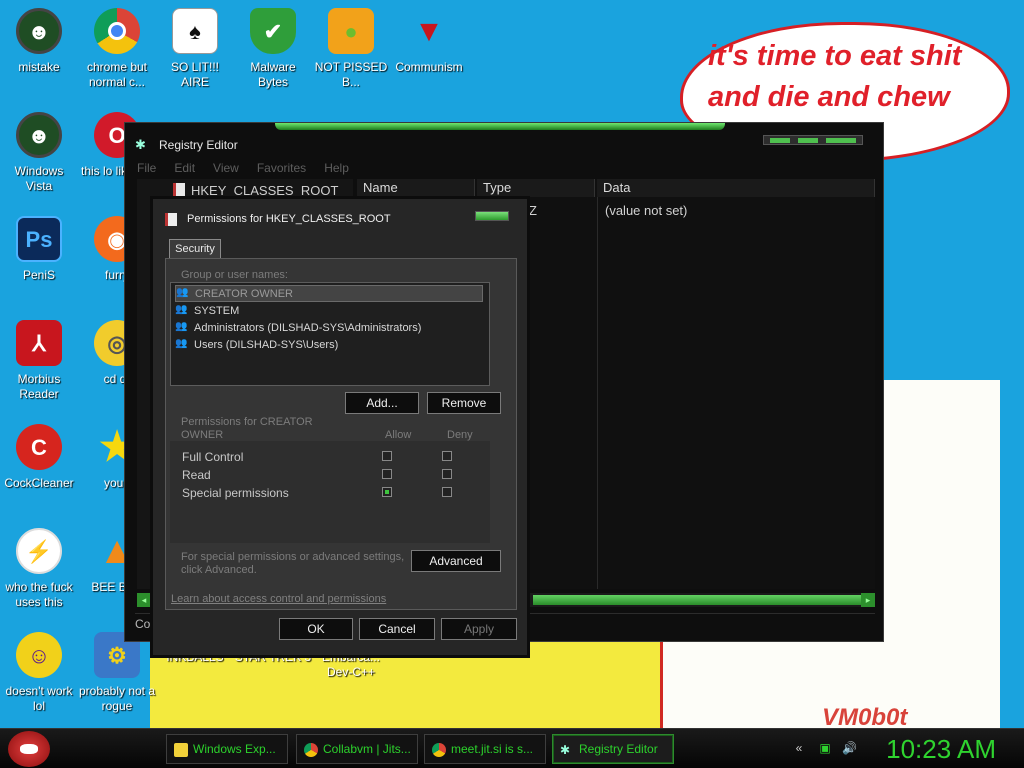 The width and height of the screenshot is (1024, 768). What do you see at coordinates (247, 422) in the screenshot?
I see `permissions-for-label: Permissions for CREATOR` at bounding box center [247, 422].